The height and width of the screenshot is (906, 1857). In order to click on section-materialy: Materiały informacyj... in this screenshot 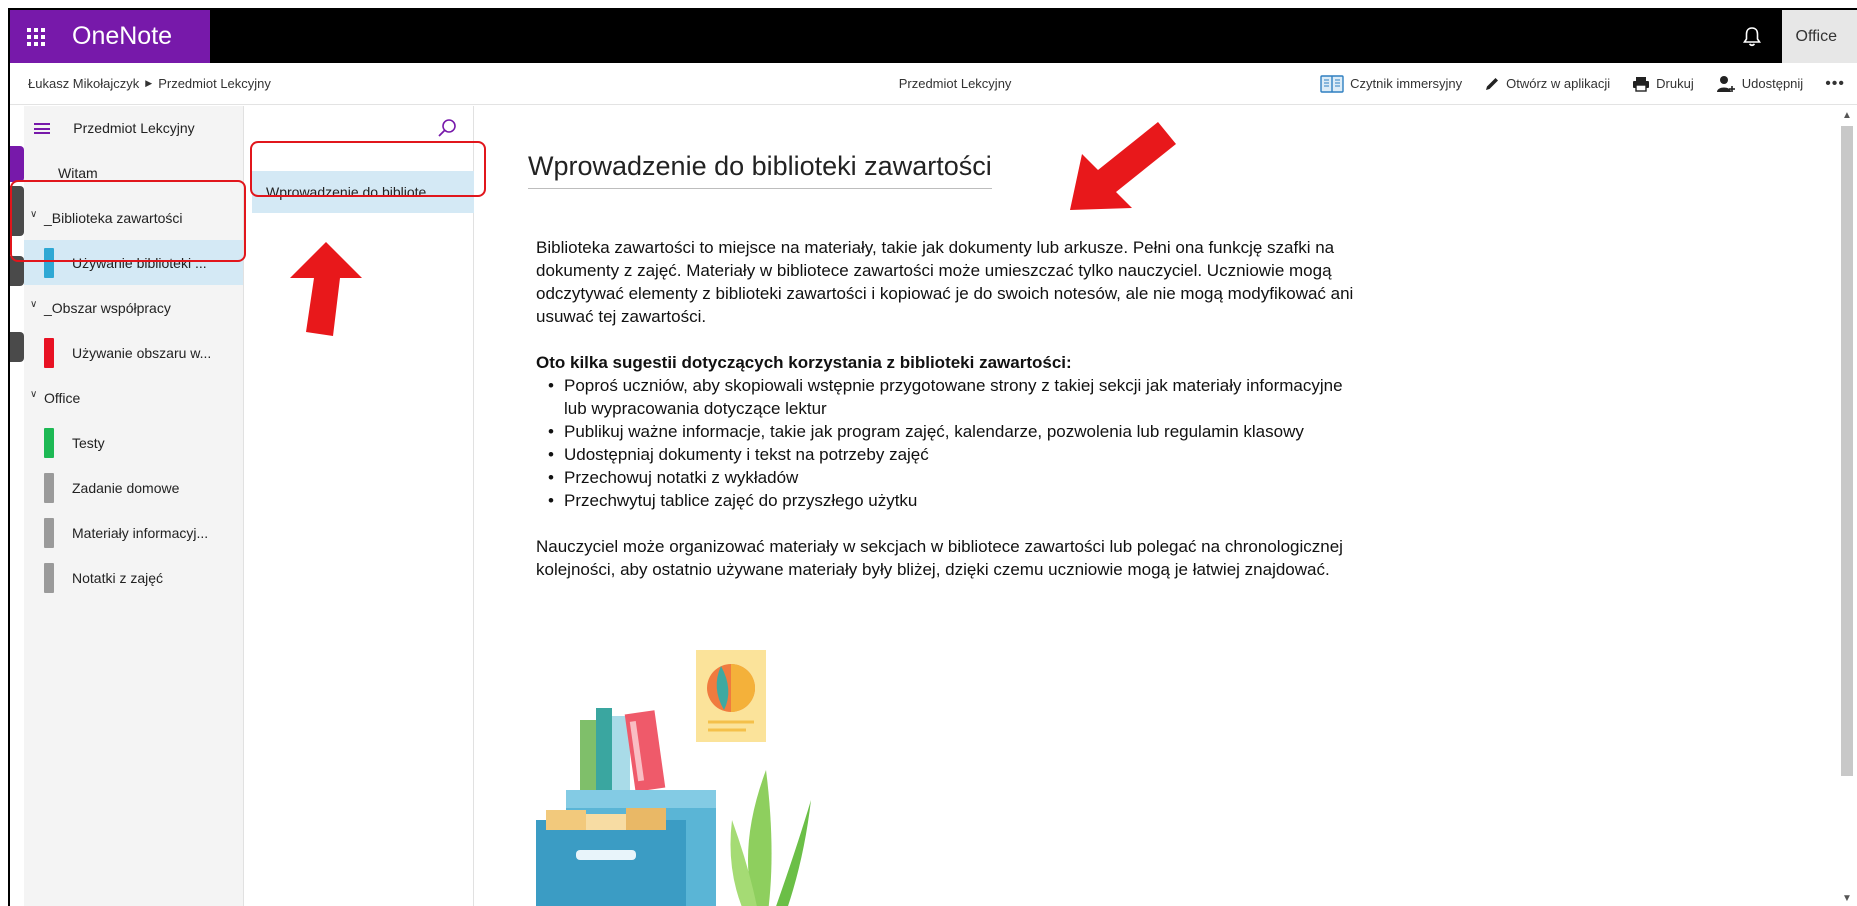, I will do `click(133, 532)`.